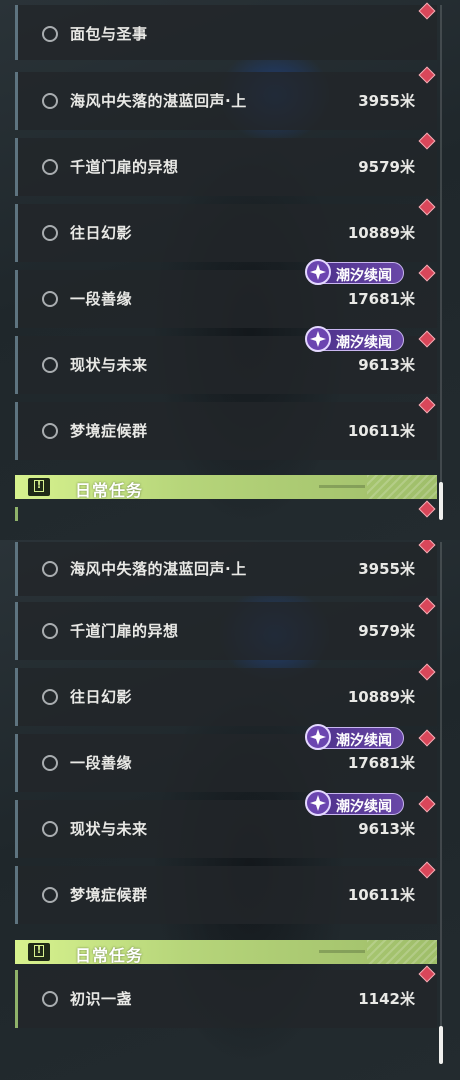 The image size is (460, 1080). Describe the element at coordinates (226, 32) in the screenshot. I see `quest-row: 面包与圣事` at that location.